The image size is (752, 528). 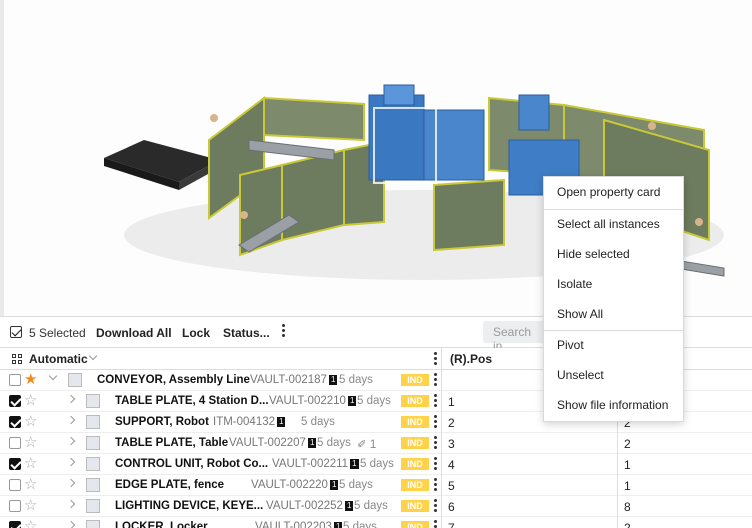 What do you see at coordinates (310, 506) in the screenshot?
I see `item-number: VAULT-002252 1` at bounding box center [310, 506].